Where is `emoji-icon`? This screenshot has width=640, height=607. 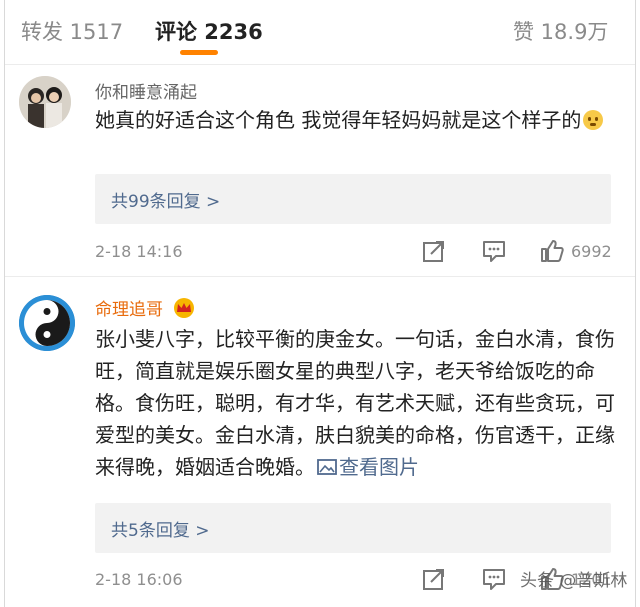
emoji-icon is located at coordinates (593, 120).